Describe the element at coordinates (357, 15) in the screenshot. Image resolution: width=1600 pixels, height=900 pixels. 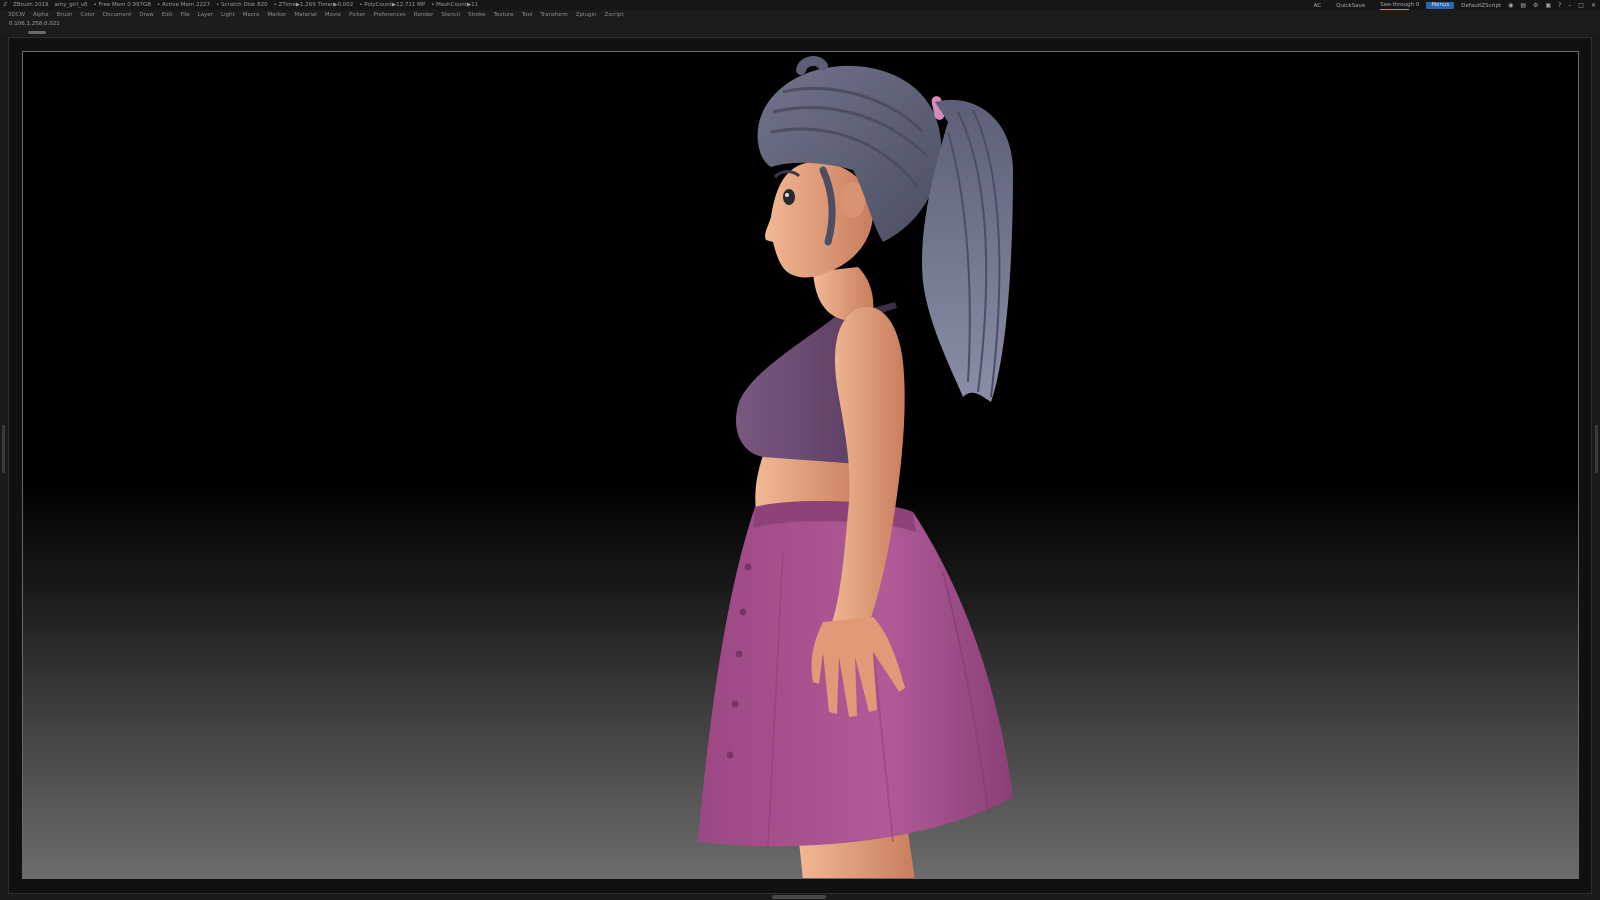
I see `menu-item-picker: Picker` at that location.